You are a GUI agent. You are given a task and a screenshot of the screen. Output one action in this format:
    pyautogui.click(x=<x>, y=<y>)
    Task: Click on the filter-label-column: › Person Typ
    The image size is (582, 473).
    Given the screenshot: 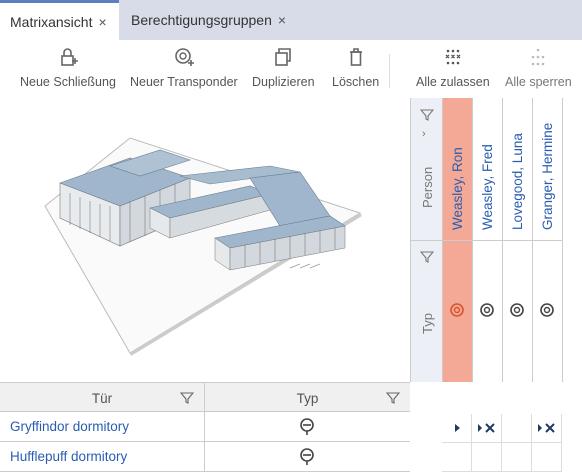 What is the action you would take?
    pyautogui.click(x=427, y=240)
    